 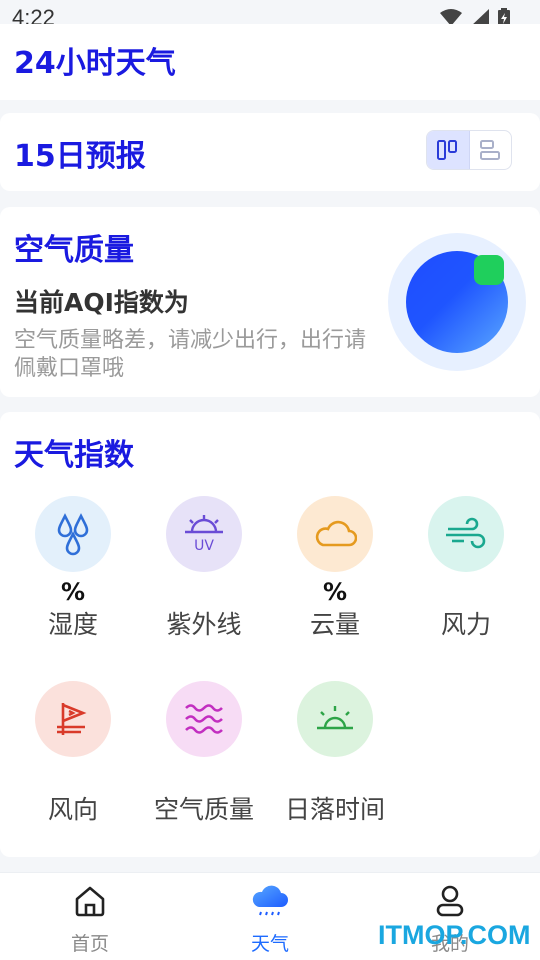 I want to click on uv-icon-circle: UV, so click(x=204, y=534).